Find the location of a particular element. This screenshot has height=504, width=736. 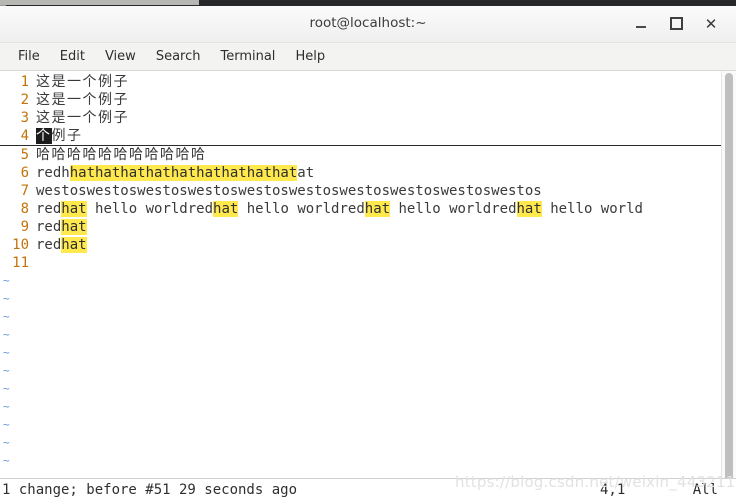

desktop-edge-strip is located at coordinates (99, 2).